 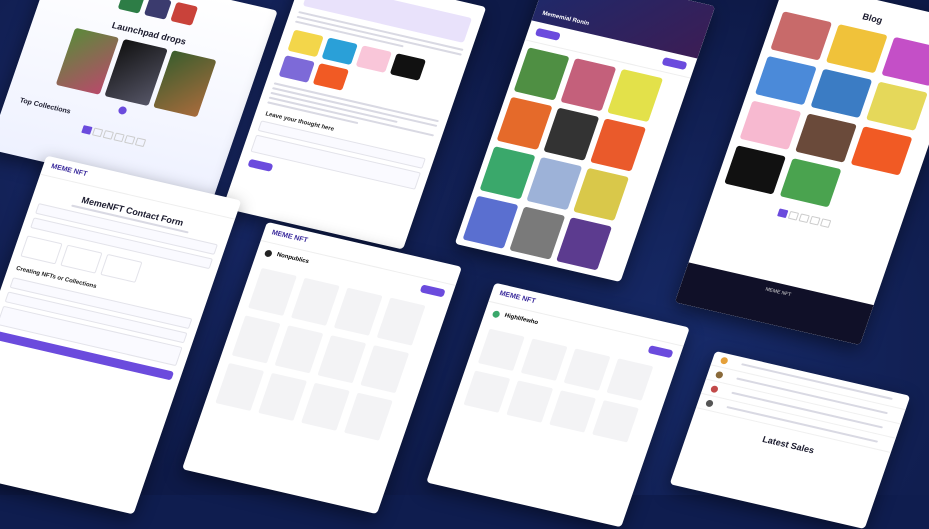 What do you see at coordinates (122, 110) in the screenshot?
I see `carousel-next-button` at bounding box center [122, 110].